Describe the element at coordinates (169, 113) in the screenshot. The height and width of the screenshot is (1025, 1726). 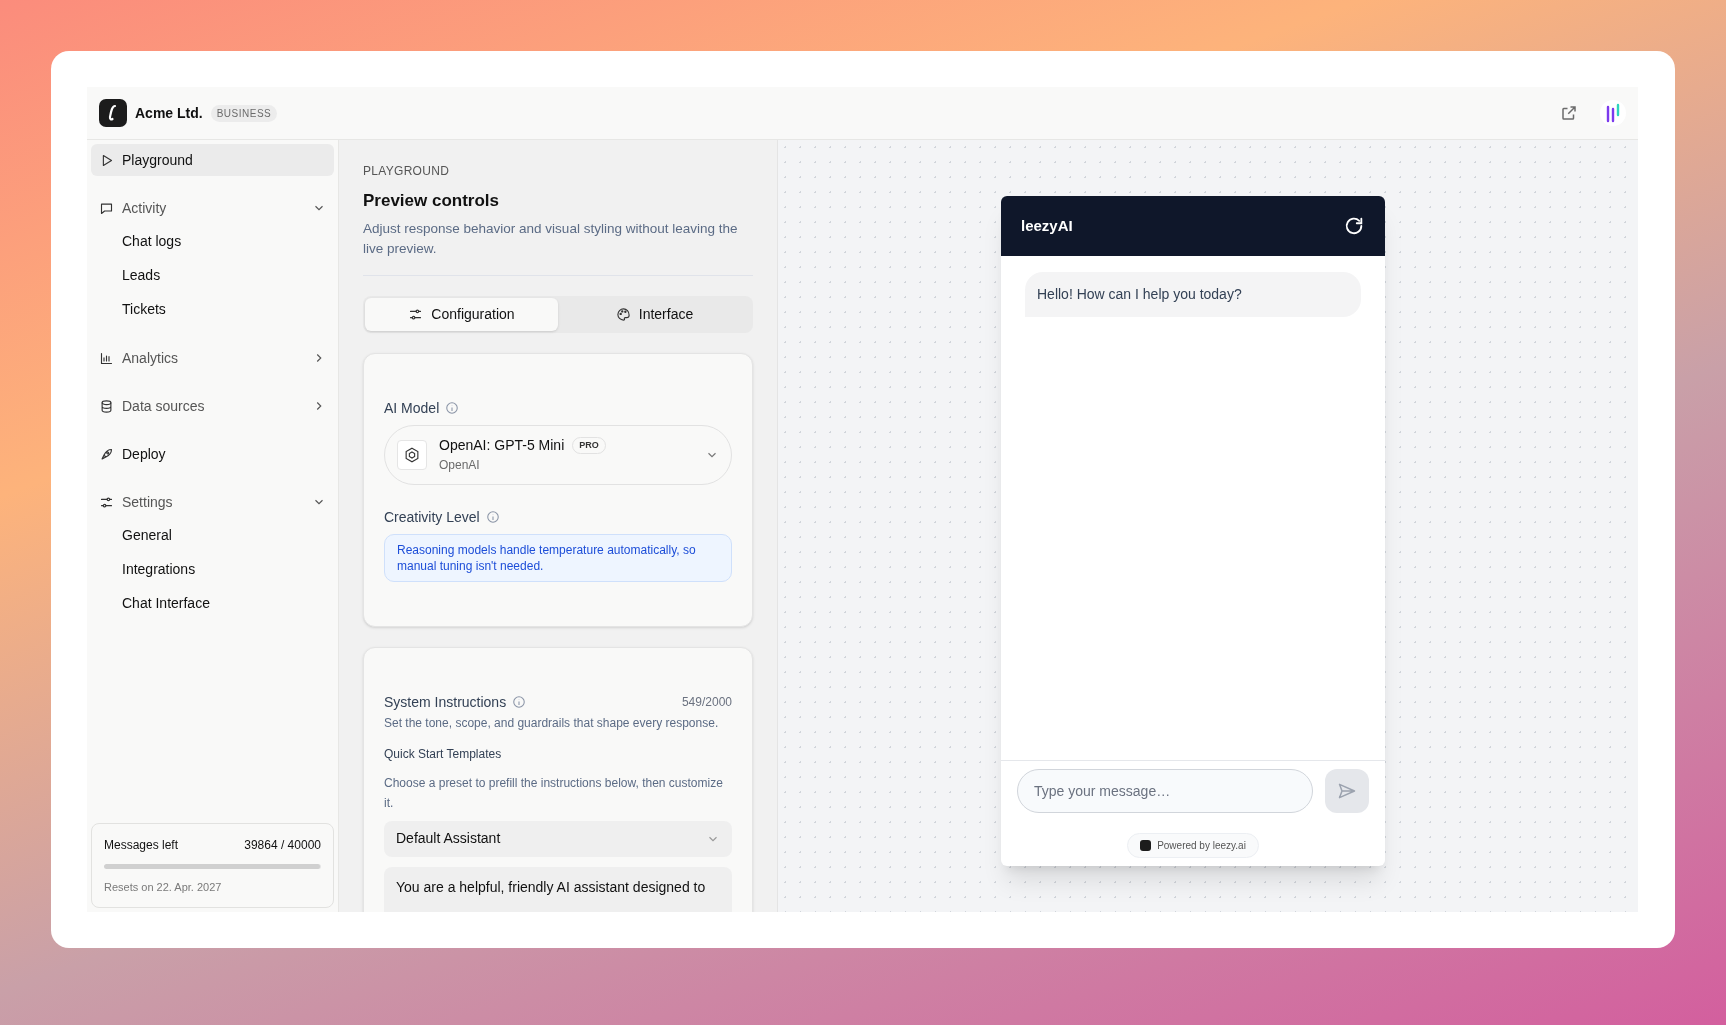
I see `org-name: Acme Ltd.` at that location.